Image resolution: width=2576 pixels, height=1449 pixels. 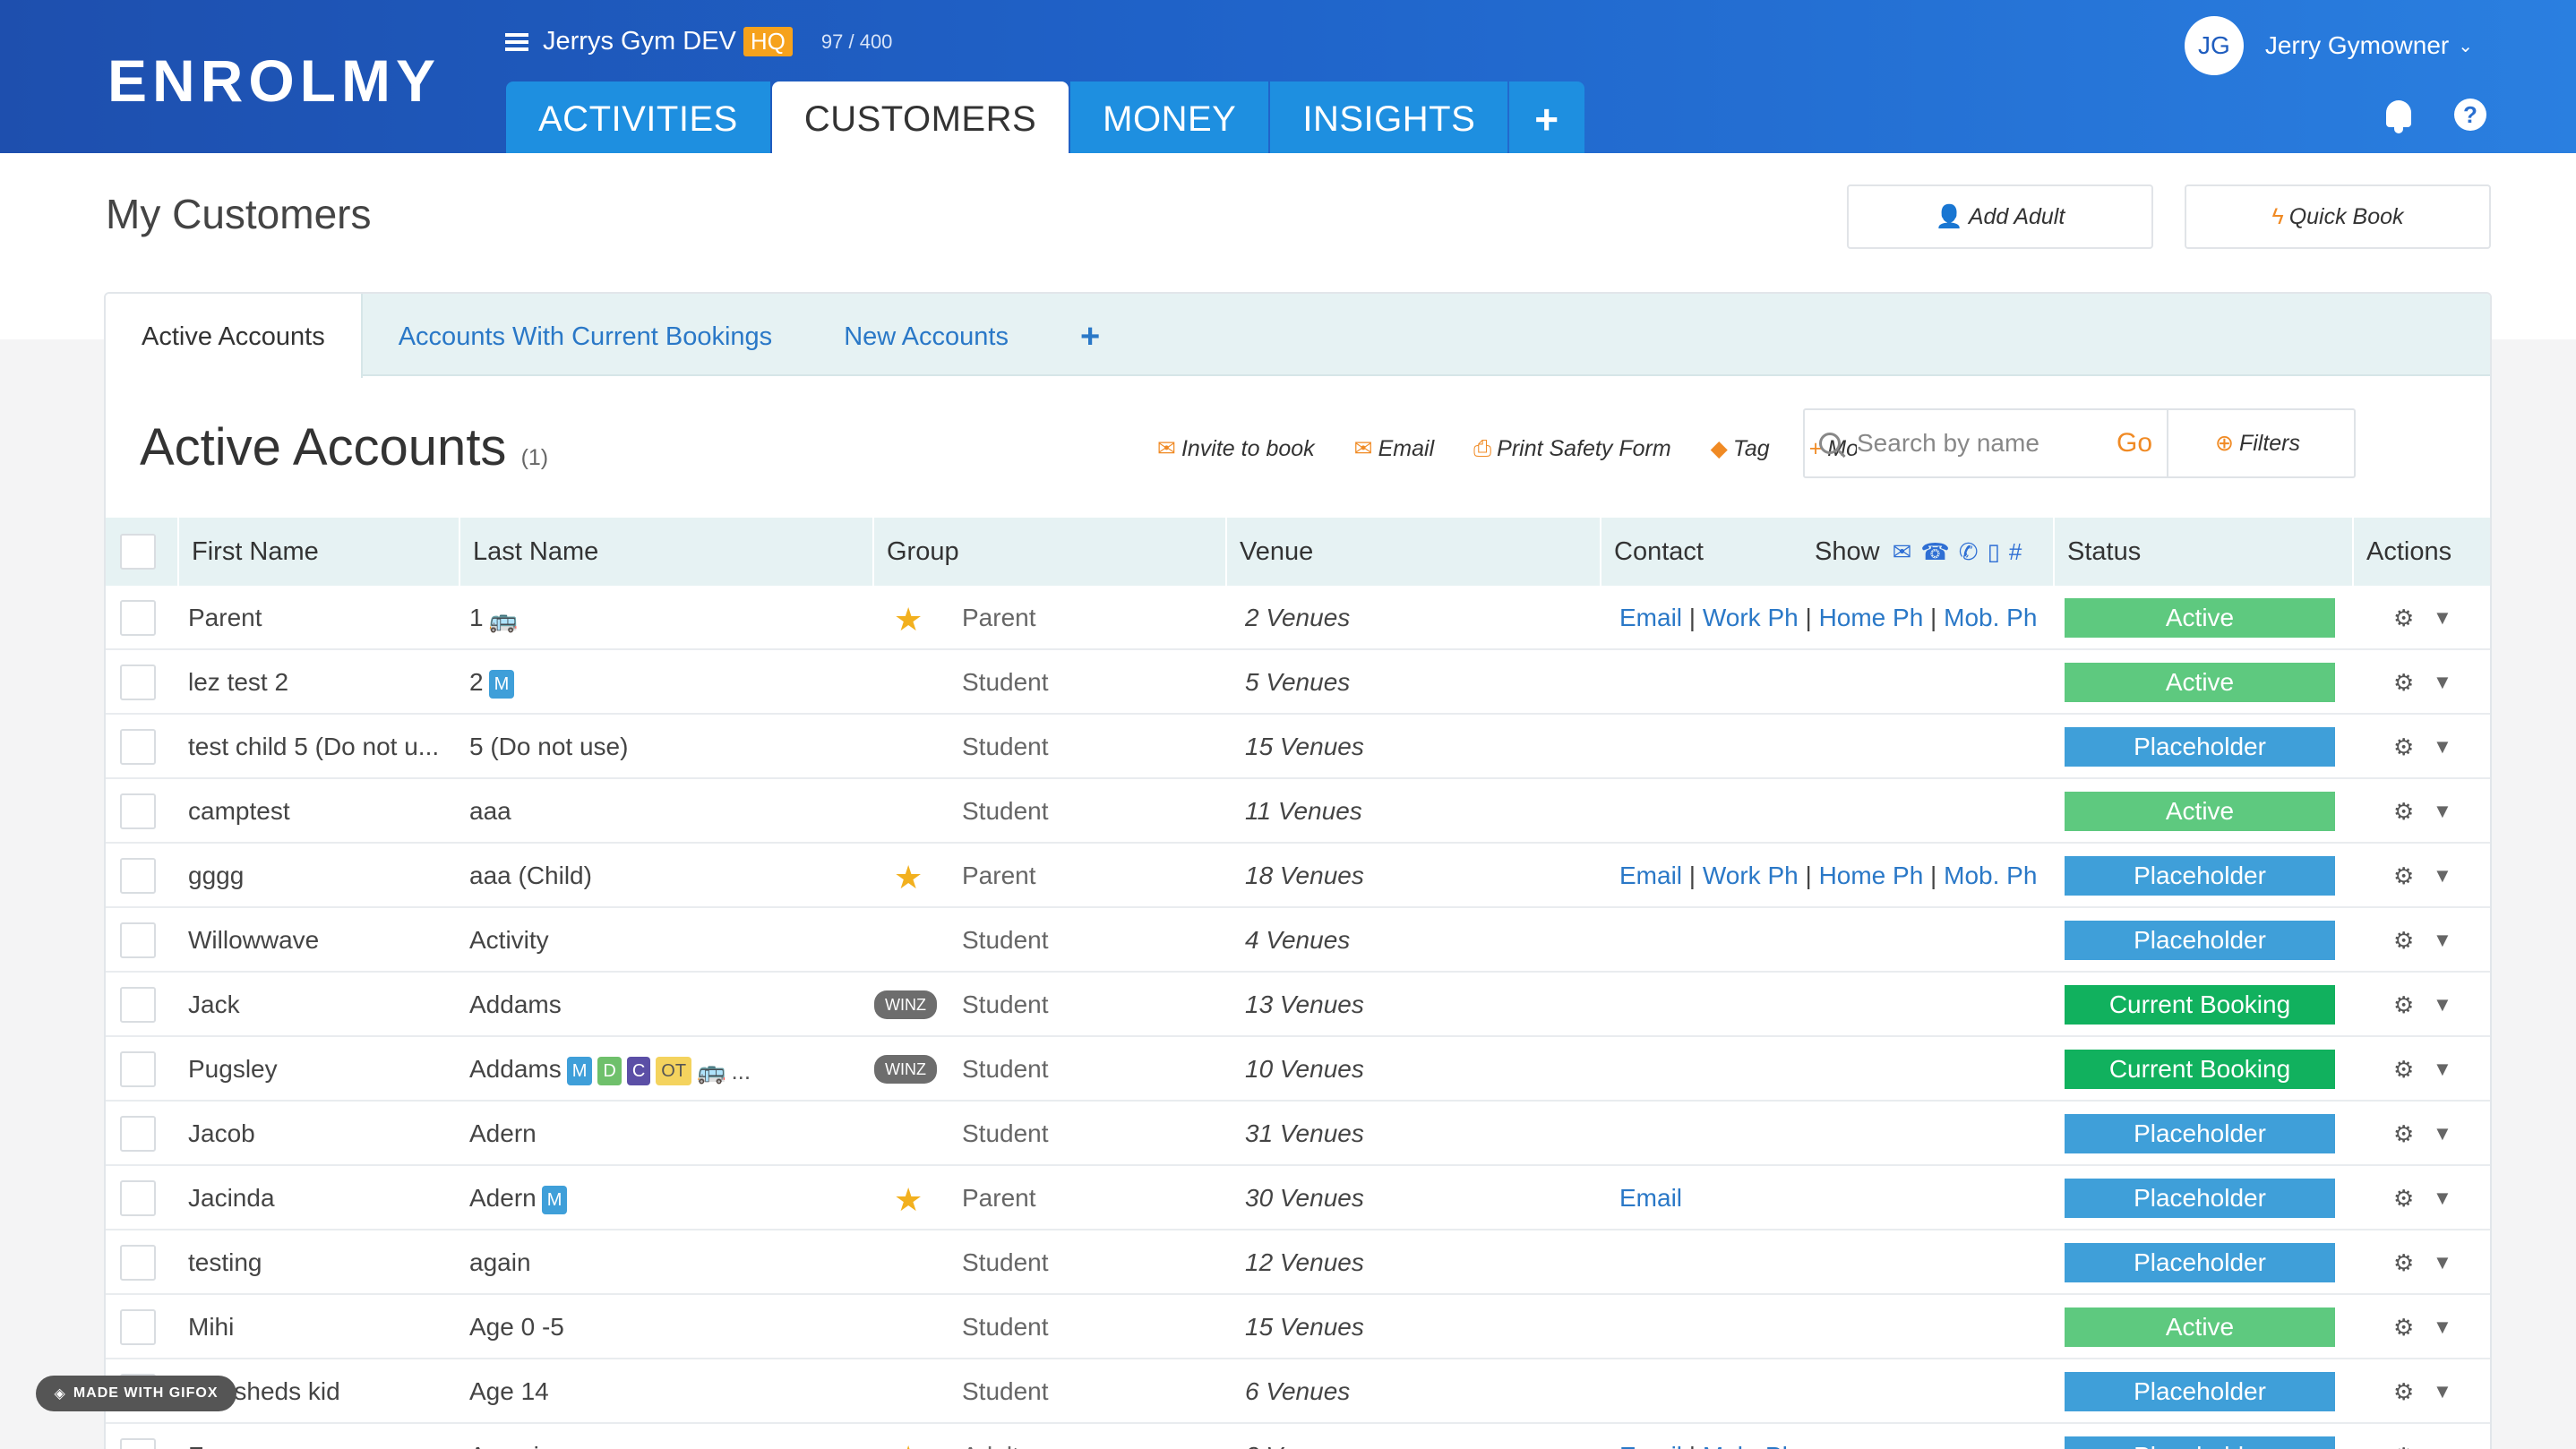 What do you see at coordinates (1389, 117) in the screenshot?
I see `nav-tab-insights: INSIGHTS` at bounding box center [1389, 117].